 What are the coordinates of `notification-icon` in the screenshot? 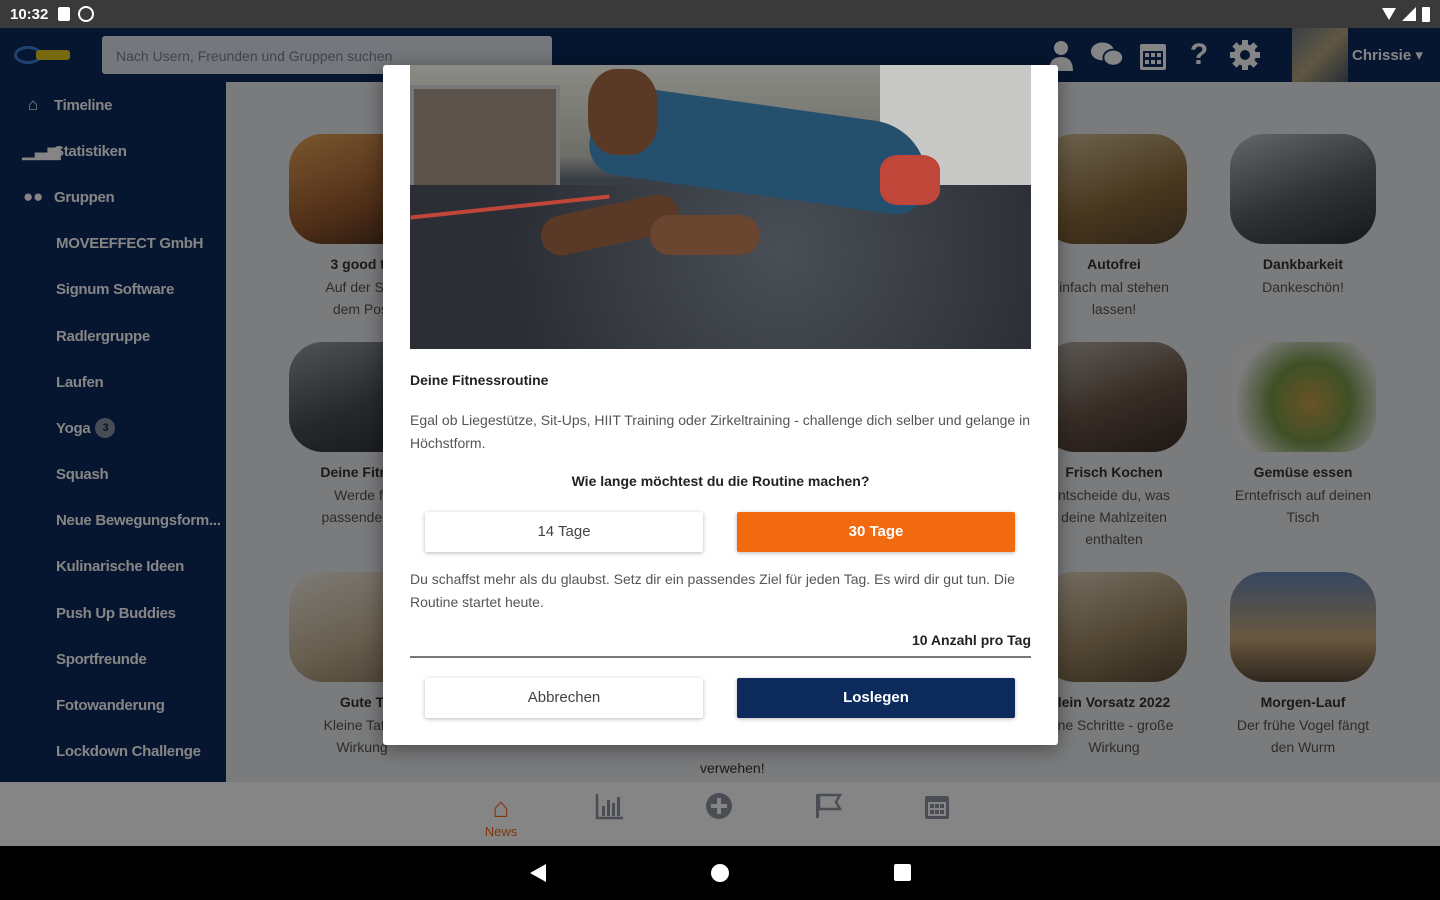 It's located at (64, 14).